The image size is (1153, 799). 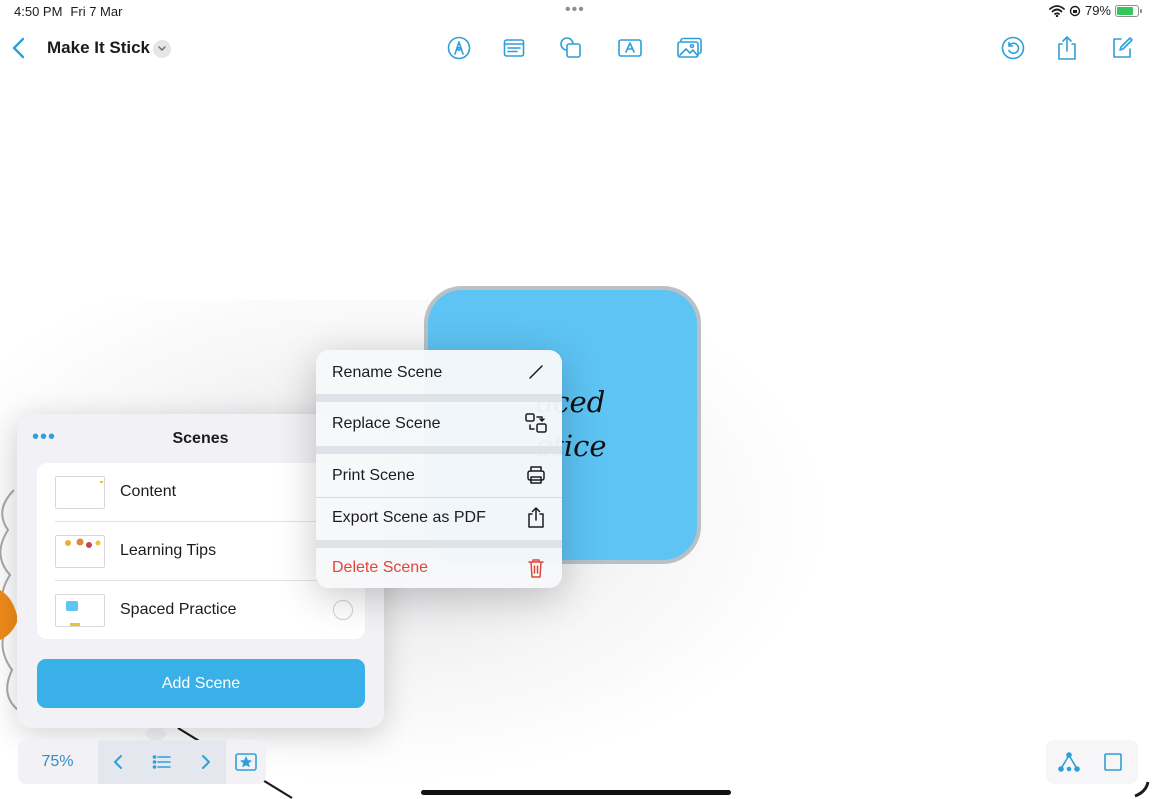 What do you see at coordinates (201, 683) in the screenshot?
I see `add-scene-button: Add Scene` at bounding box center [201, 683].